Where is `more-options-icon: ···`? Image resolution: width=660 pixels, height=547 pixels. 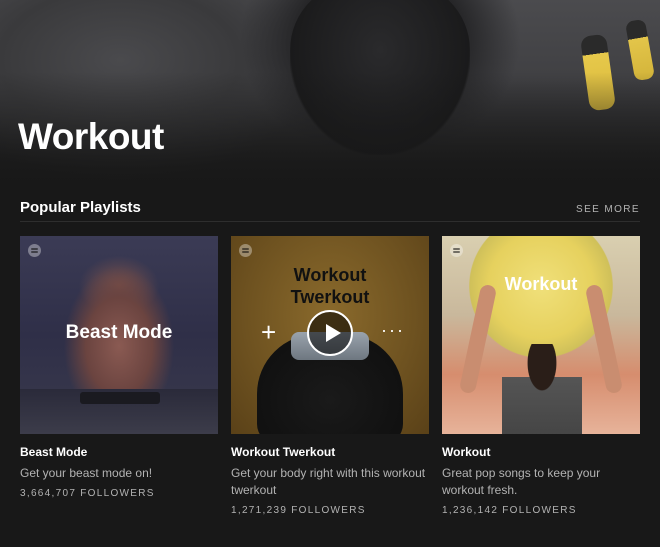
more-options-icon: ··· is located at coordinates (393, 330).